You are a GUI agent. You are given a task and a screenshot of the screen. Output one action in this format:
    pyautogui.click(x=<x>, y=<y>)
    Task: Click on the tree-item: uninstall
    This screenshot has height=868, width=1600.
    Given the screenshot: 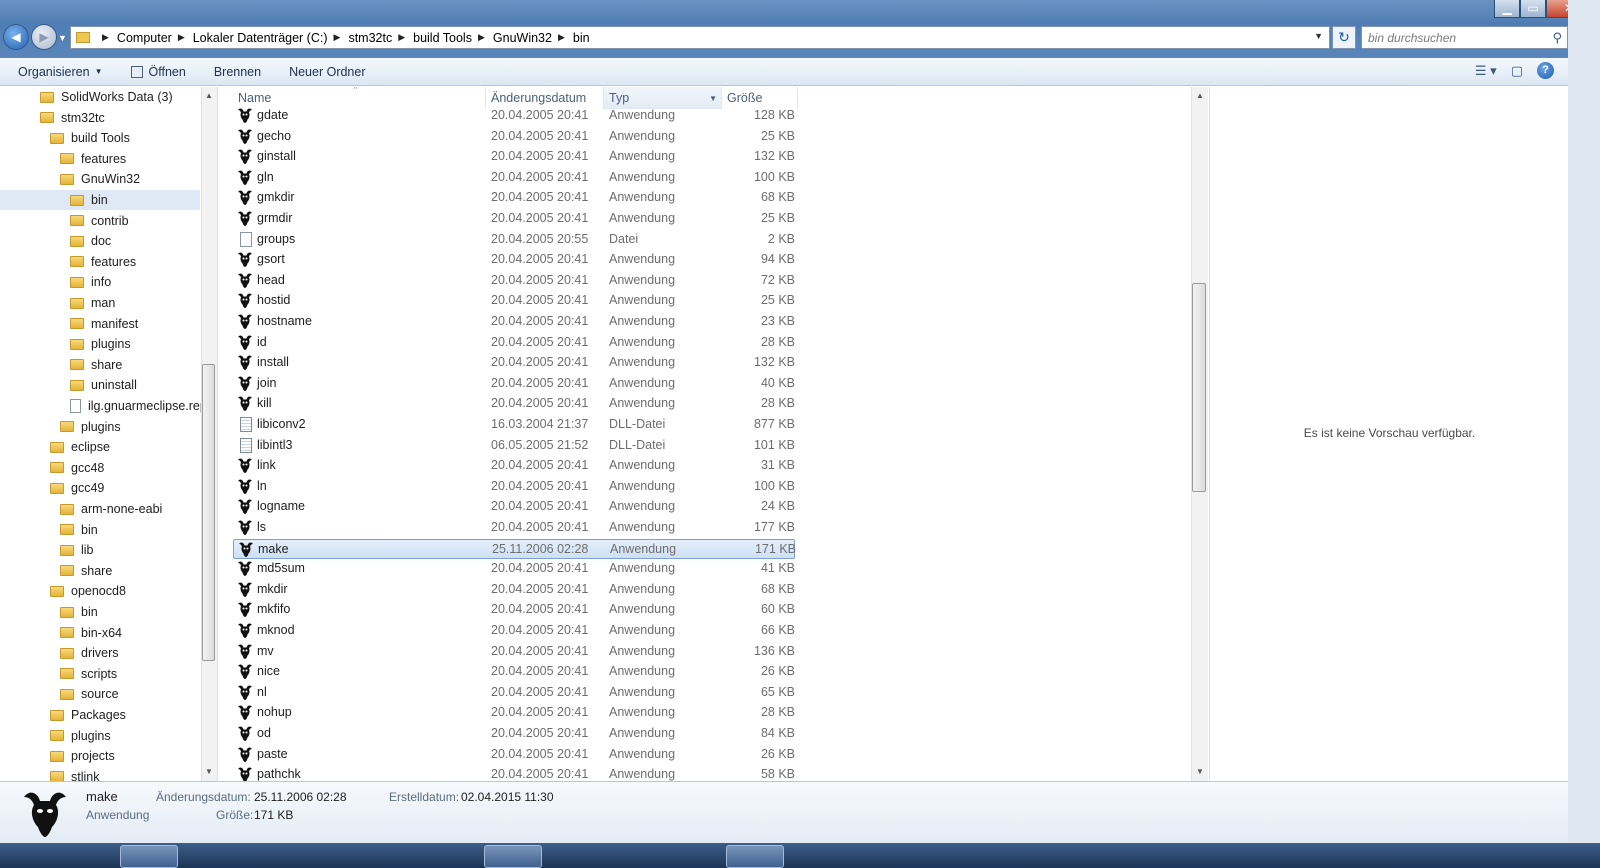 What is the action you would take?
    pyautogui.click(x=100, y=385)
    